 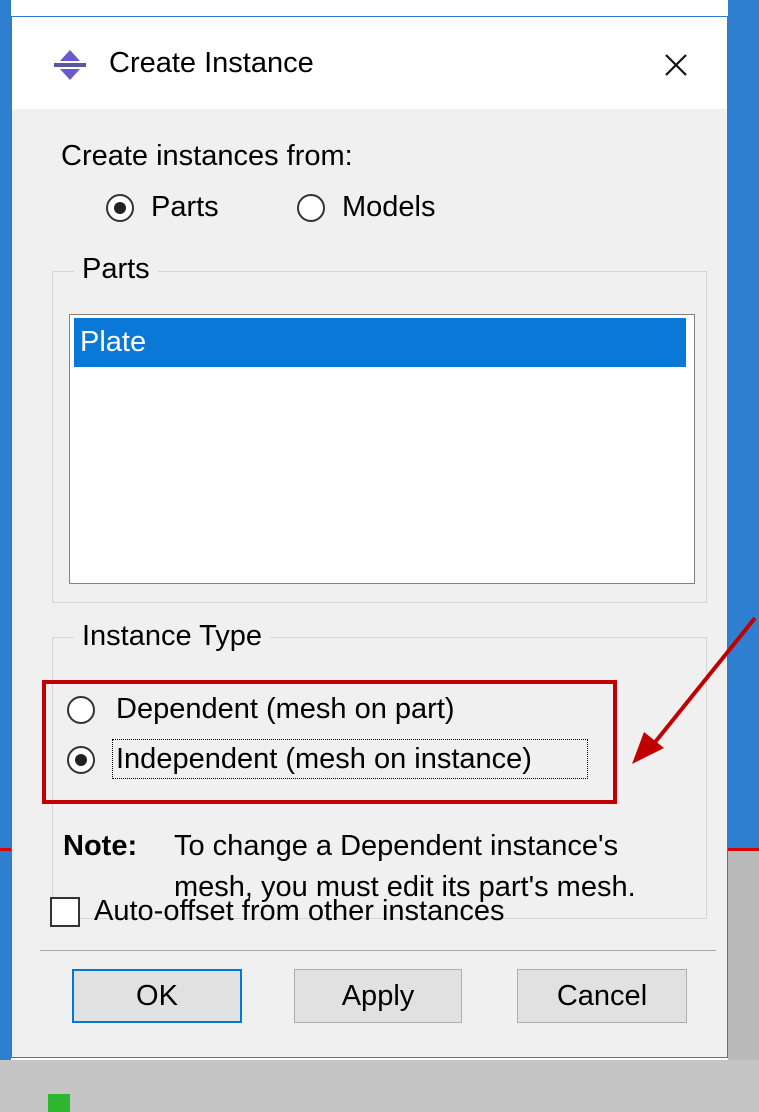 What do you see at coordinates (329, 742) in the screenshot?
I see `annotation-highlight-box` at bounding box center [329, 742].